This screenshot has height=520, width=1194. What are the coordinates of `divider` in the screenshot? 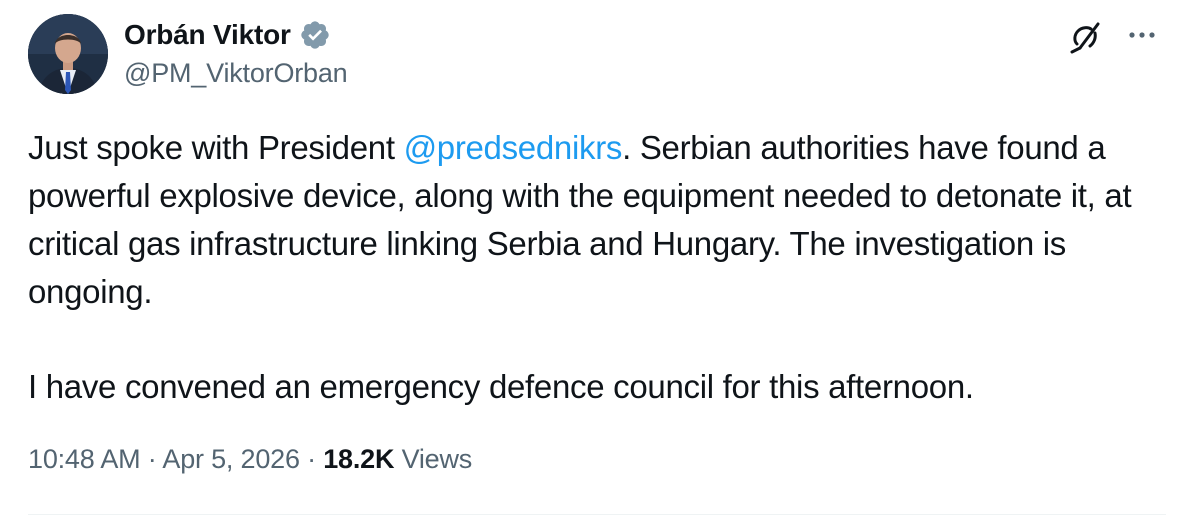 It's located at (597, 514).